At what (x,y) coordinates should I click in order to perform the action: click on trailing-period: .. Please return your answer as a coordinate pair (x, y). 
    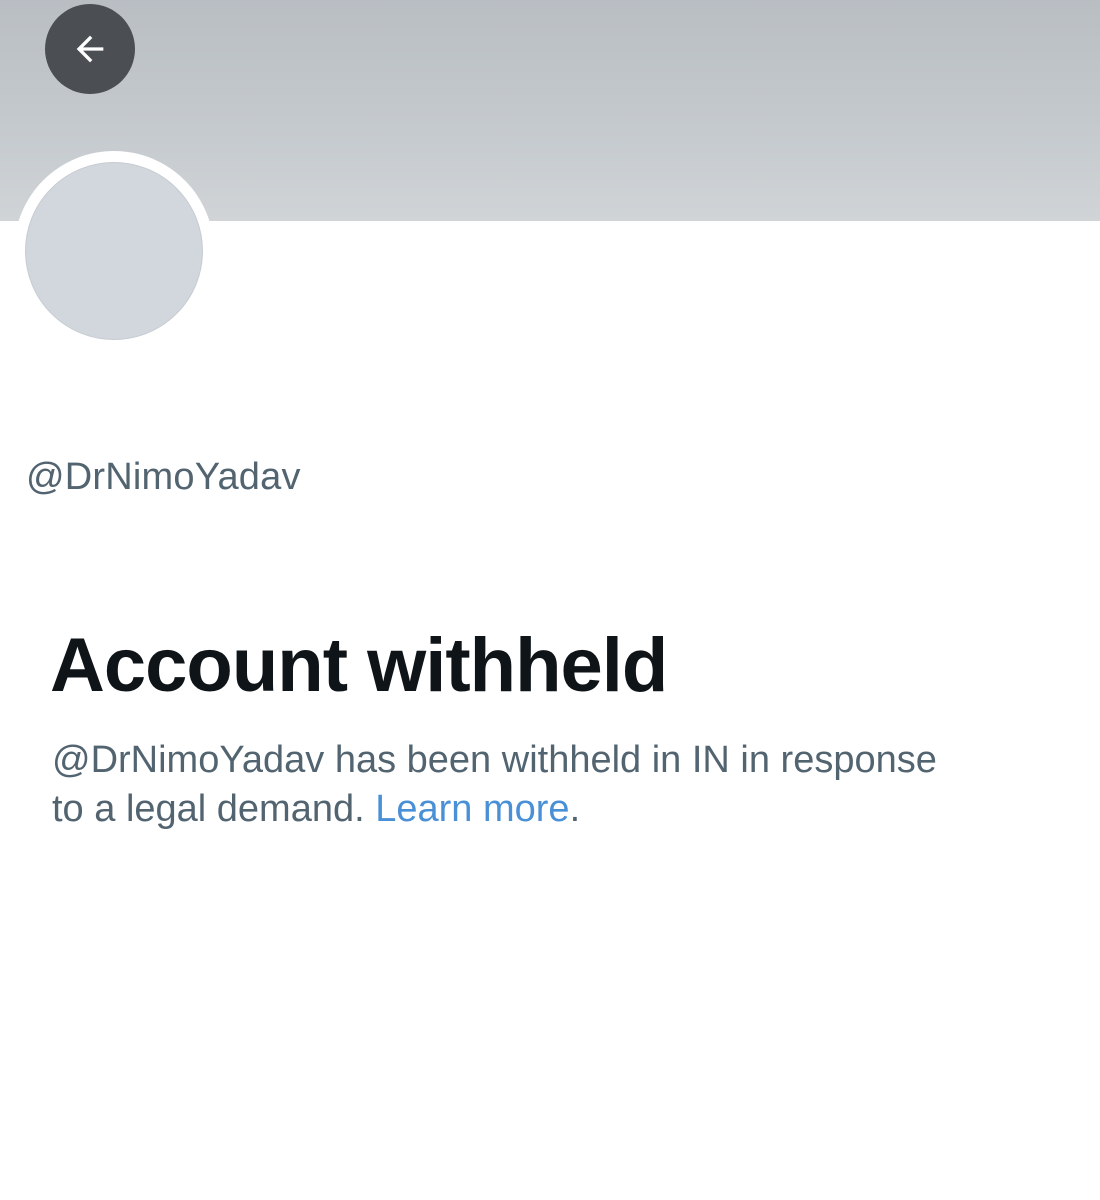
    Looking at the image, I should click on (575, 809).